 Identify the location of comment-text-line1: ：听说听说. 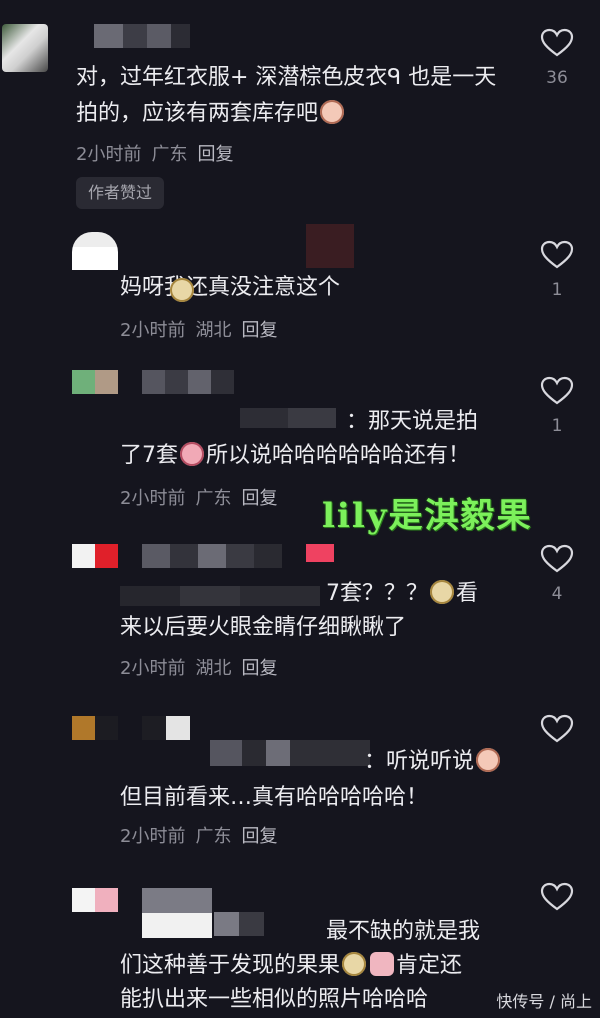
(433, 762).